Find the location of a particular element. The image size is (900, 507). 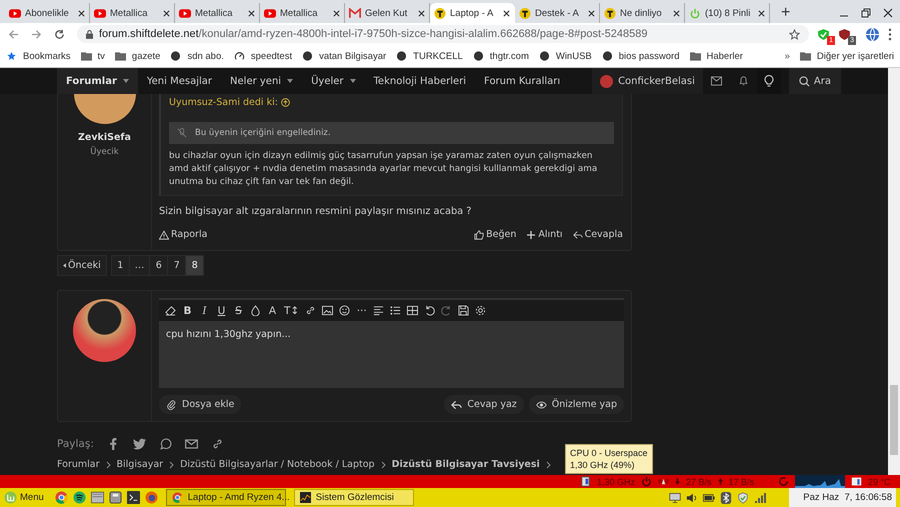

bookmark: vatan Bilgisayar is located at coordinates (344, 56).